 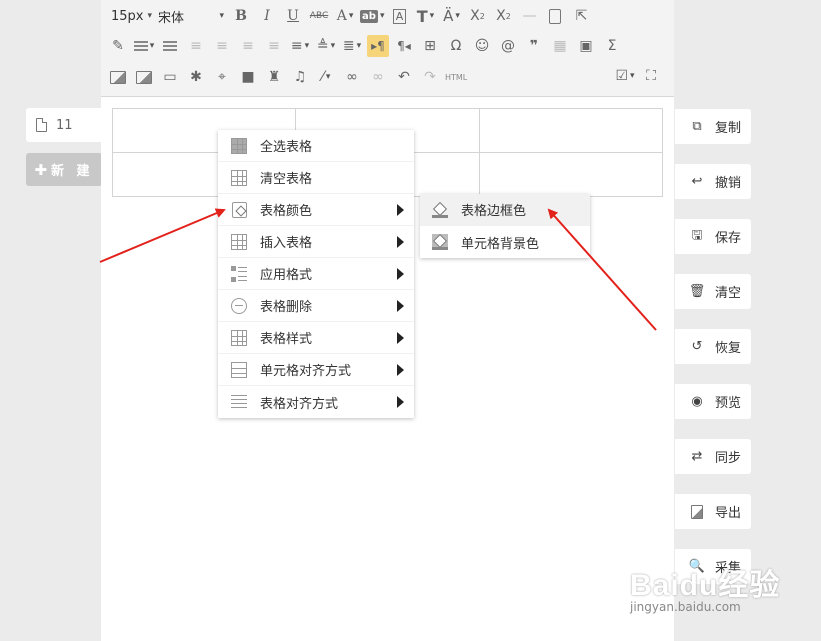 What do you see at coordinates (248, 46) in the screenshot?
I see `align-right-icon: ≡` at bounding box center [248, 46].